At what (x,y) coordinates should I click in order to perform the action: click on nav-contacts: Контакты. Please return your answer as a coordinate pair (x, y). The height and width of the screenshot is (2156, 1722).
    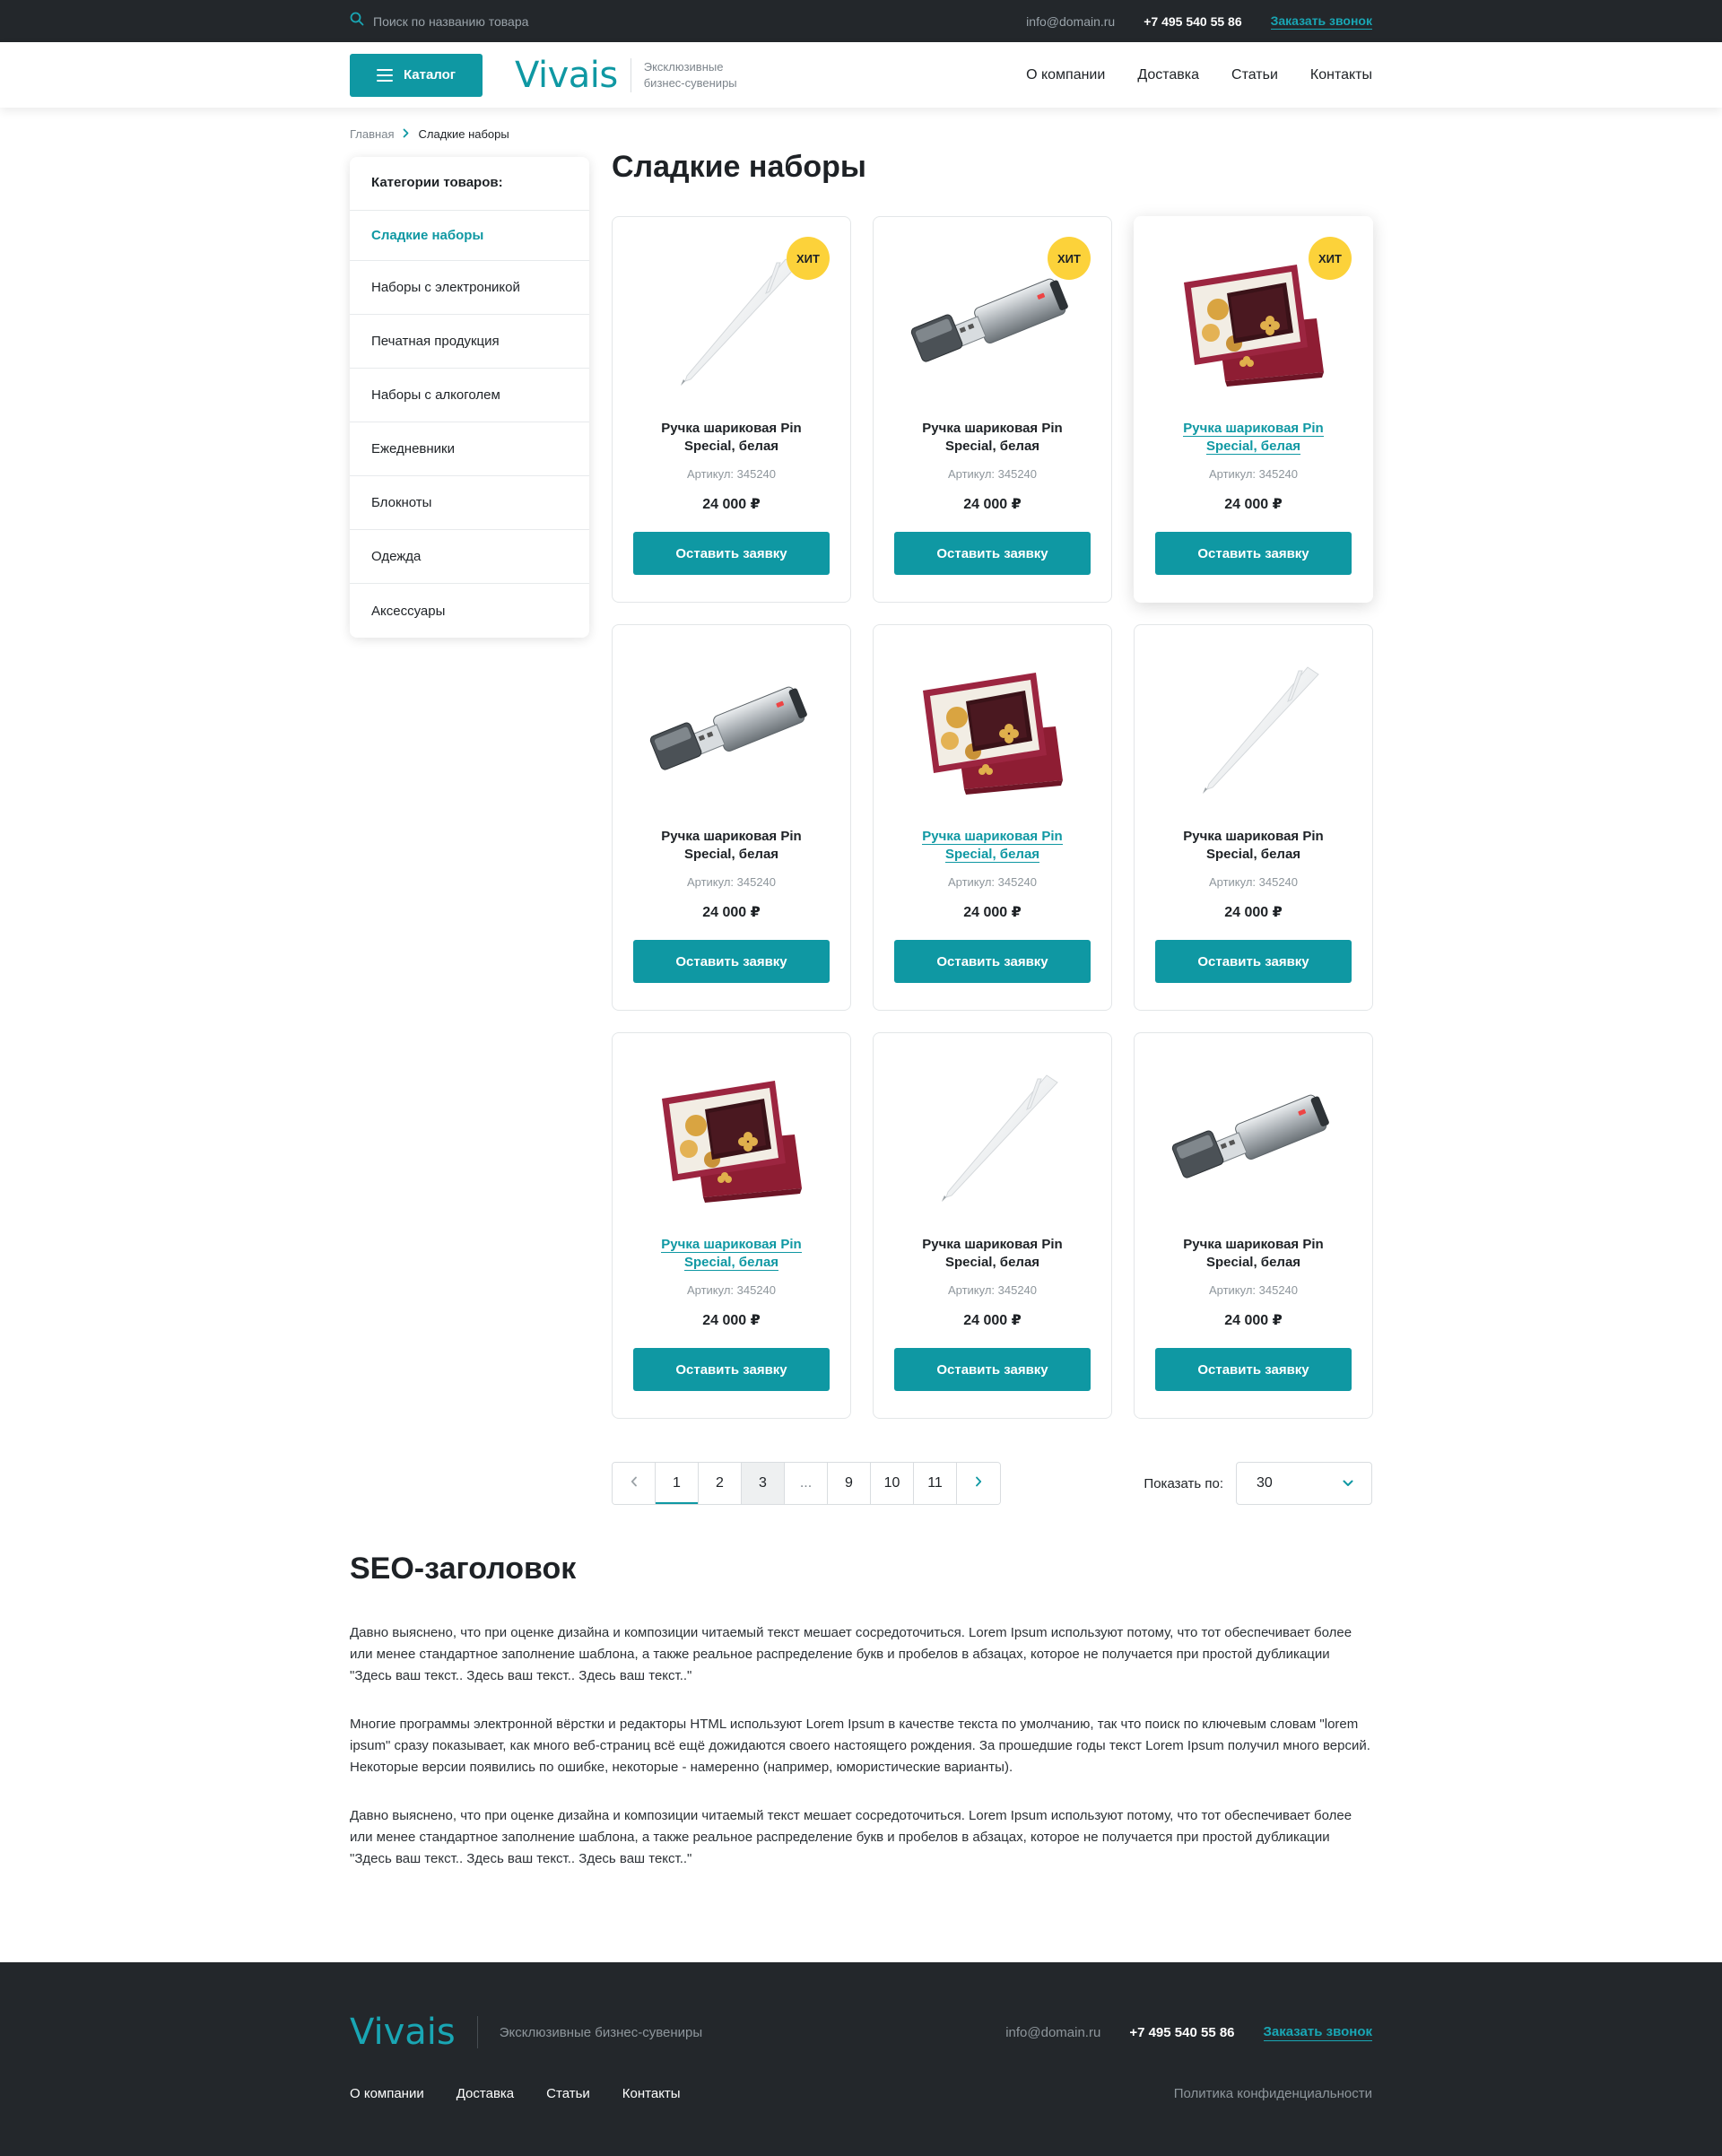
    Looking at the image, I should click on (1341, 75).